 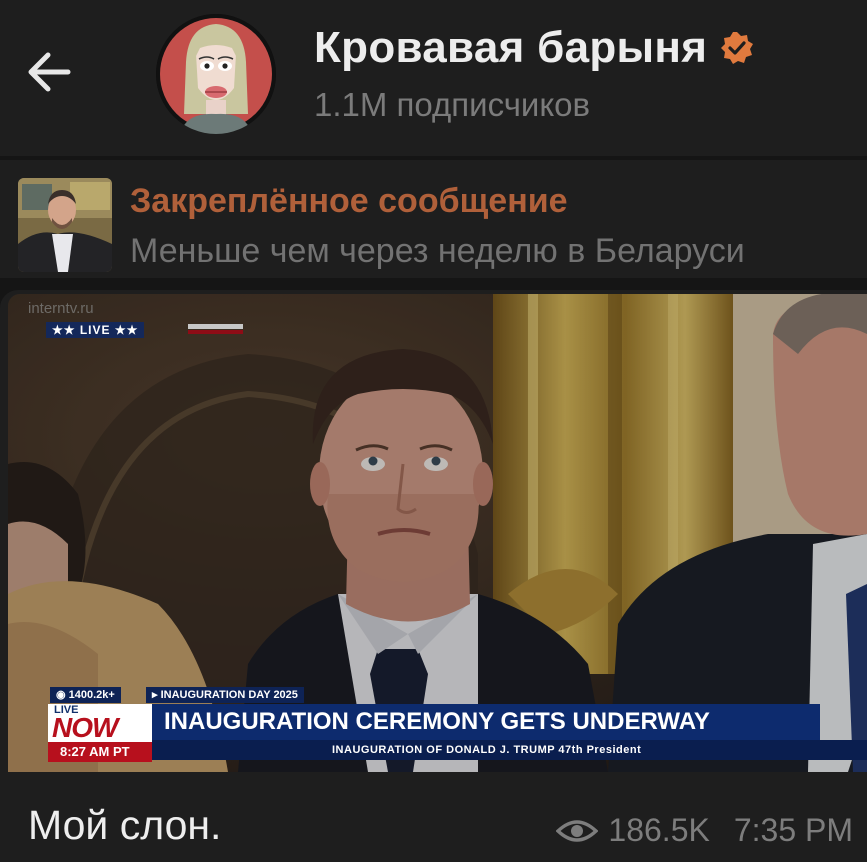 What do you see at coordinates (95, 330) in the screenshot?
I see `live-badge: ★★ LIVE ★★` at bounding box center [95, 330].